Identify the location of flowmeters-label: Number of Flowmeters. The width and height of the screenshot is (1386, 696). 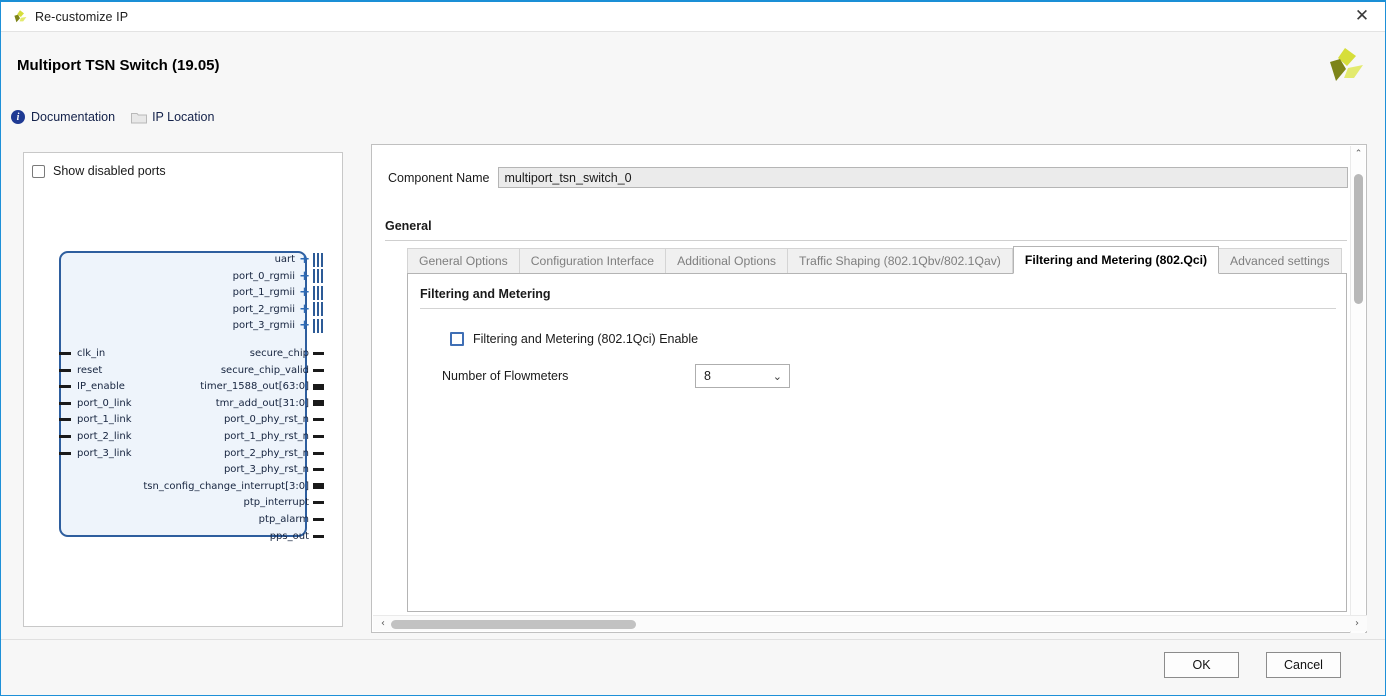
(505, 376).